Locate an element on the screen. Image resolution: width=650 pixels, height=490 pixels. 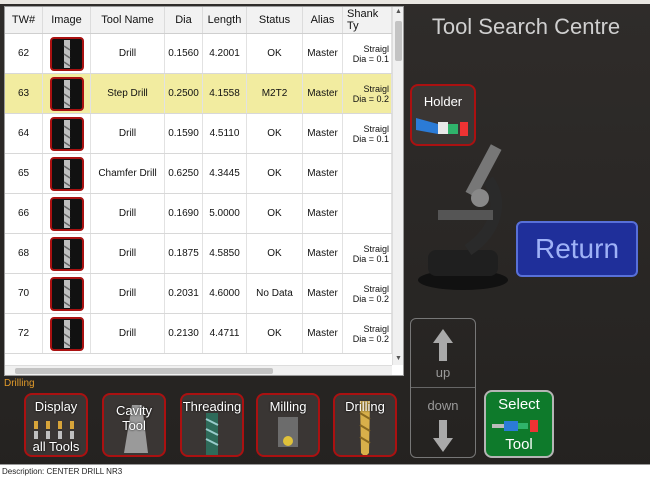
vertical-scrollbar: ▲ ▼ is located at coordinates (397, 186).